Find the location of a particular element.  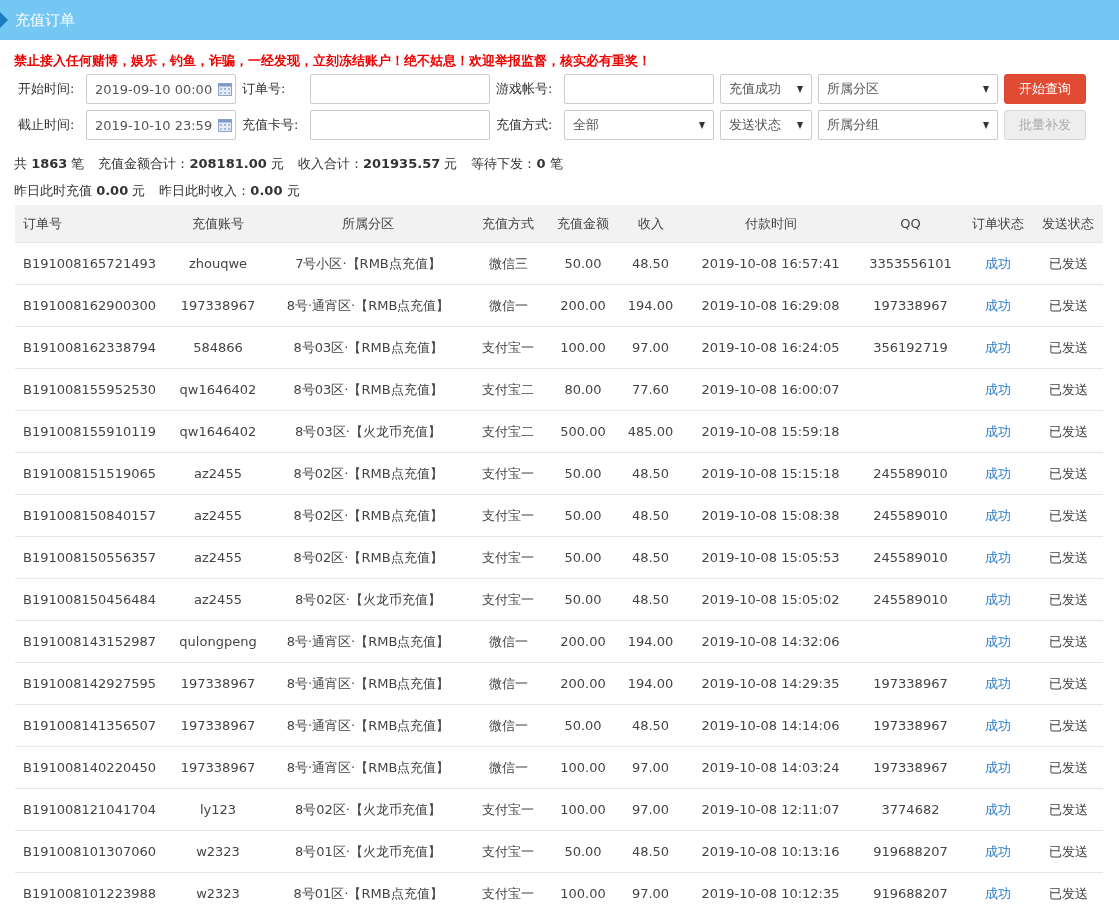

order-id-cell: B191008101223988 is located at coordinates (89, 893).